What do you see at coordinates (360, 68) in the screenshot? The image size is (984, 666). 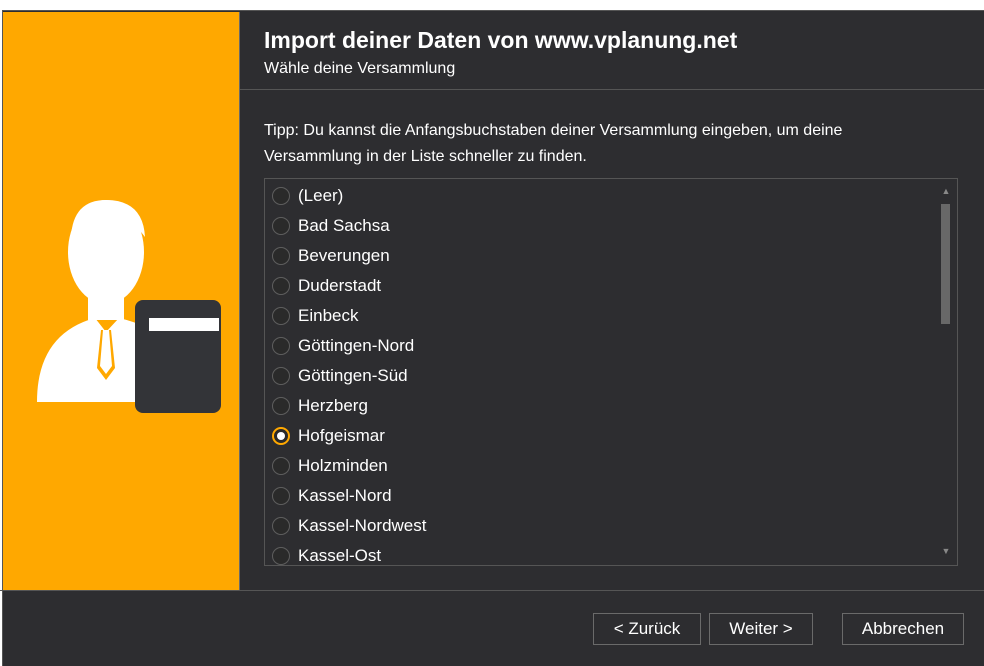 I see `page-subtitle: Wähle deine Versammlung` at bounding box center [360, 68].